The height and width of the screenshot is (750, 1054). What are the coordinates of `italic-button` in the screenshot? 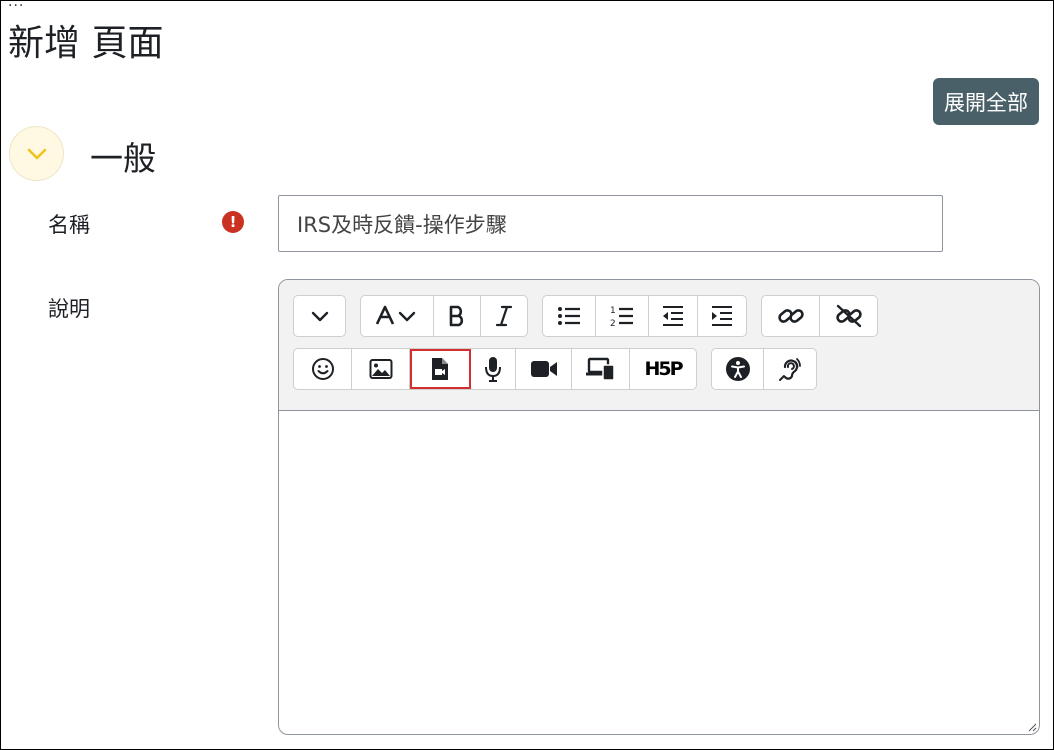 It's located at (504, 316).